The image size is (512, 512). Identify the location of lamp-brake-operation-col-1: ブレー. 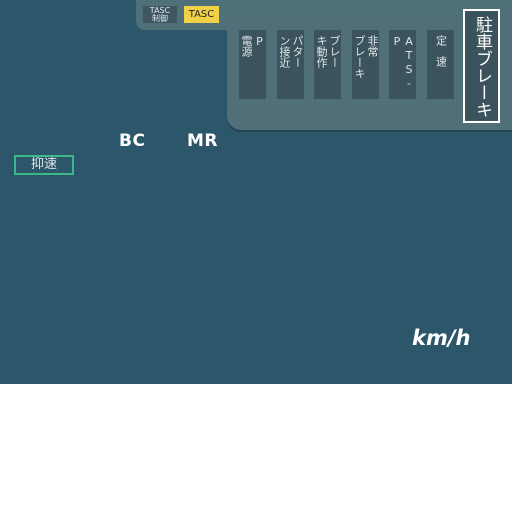
(334, 51).